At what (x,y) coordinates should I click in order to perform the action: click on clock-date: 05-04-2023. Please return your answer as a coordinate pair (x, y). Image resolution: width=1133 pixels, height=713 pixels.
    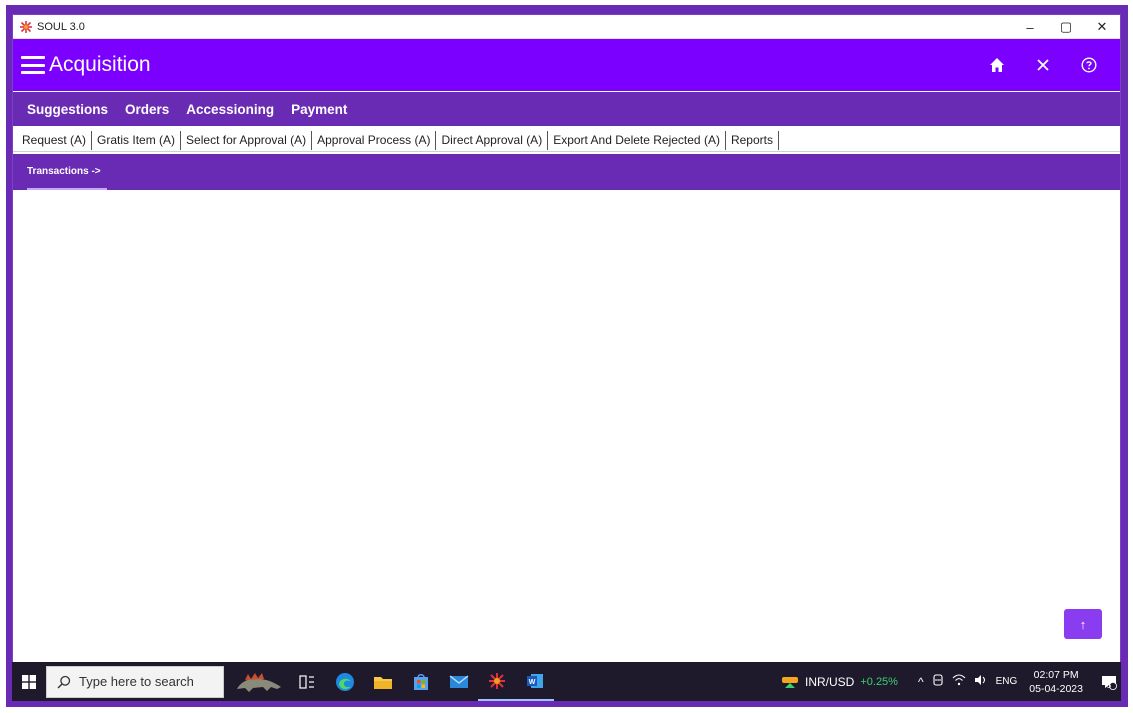
    Looking at the image, I should click on (1056, 688).